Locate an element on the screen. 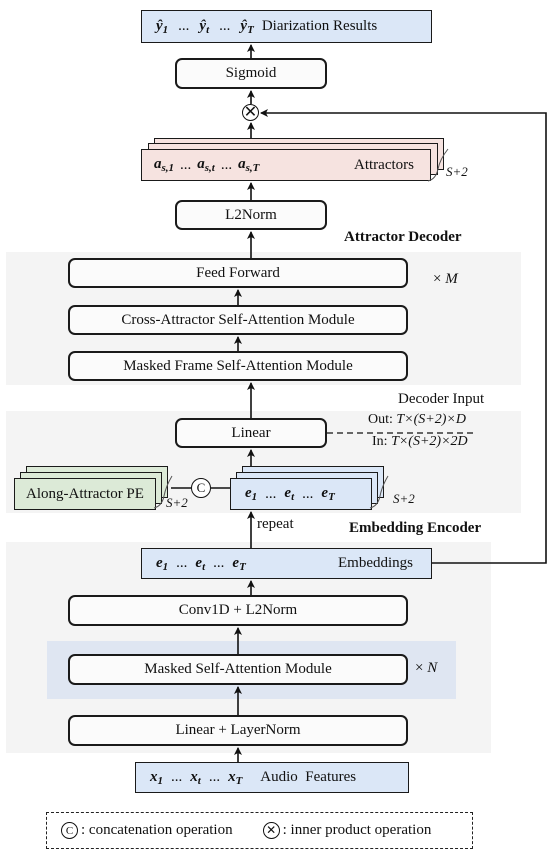  conv1d-l2norm-block: Conv1D + L2Norm is located at coordinates (238, 610).